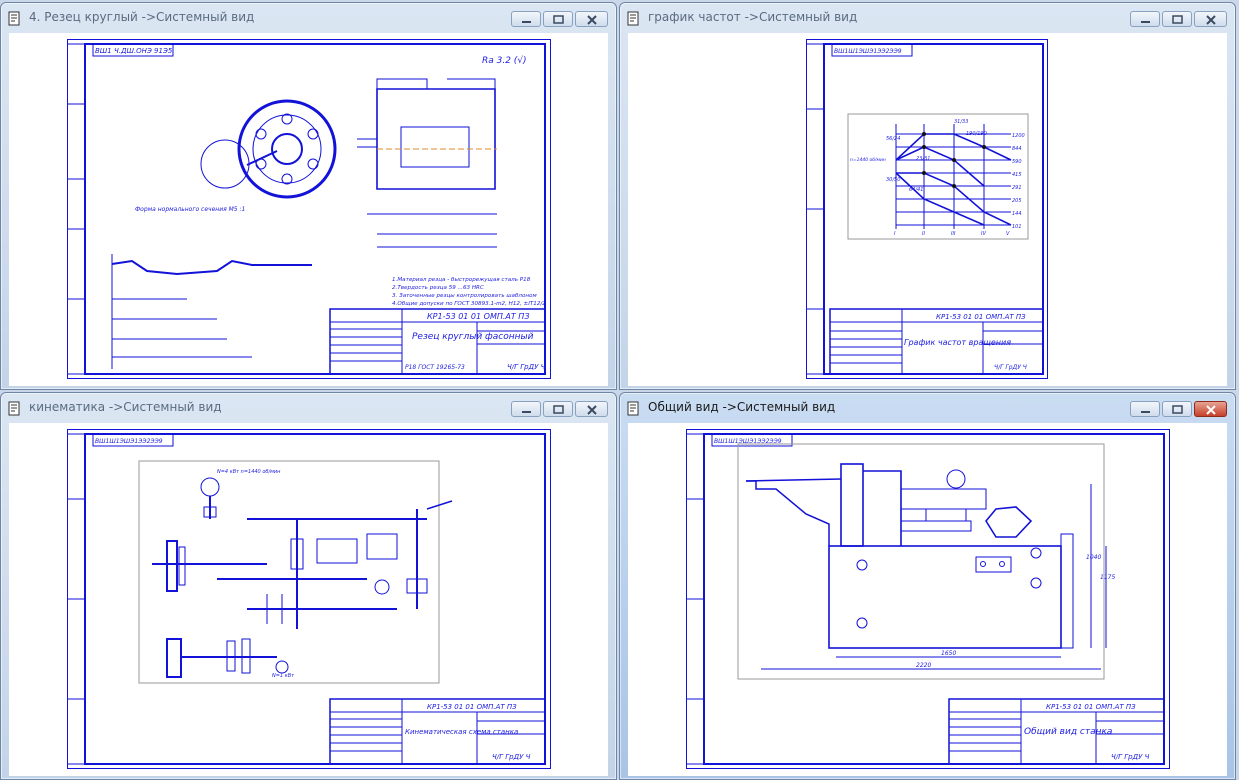 This screenshot has height=780, width=1239. I want to click on annotation-7: n=1440 об/мин, so click(868, 160).